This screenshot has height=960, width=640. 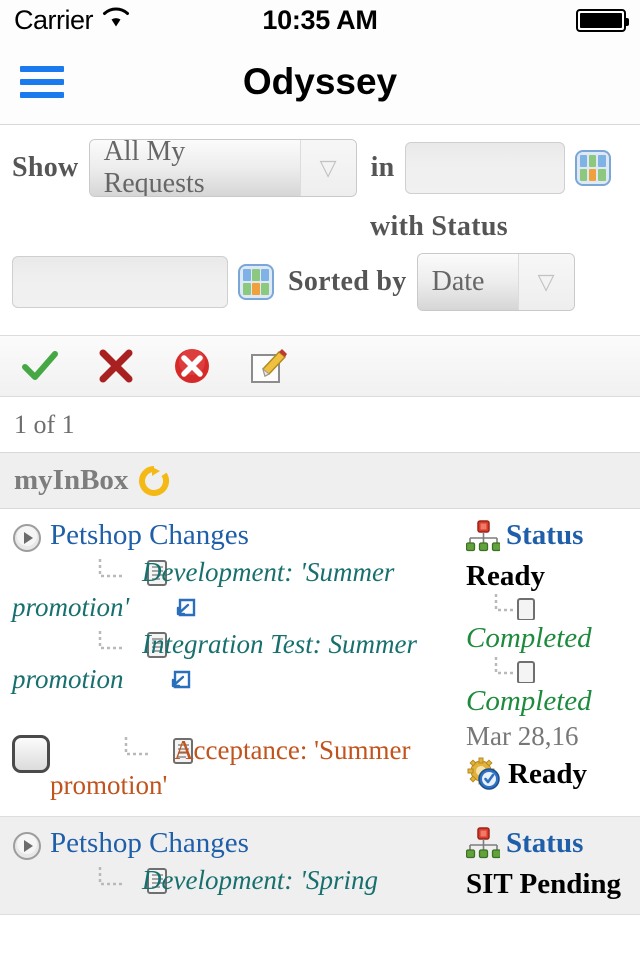 I want to click on acceptance-item: Acceptance: 'Summer promotion', so click(x=256, y=768).